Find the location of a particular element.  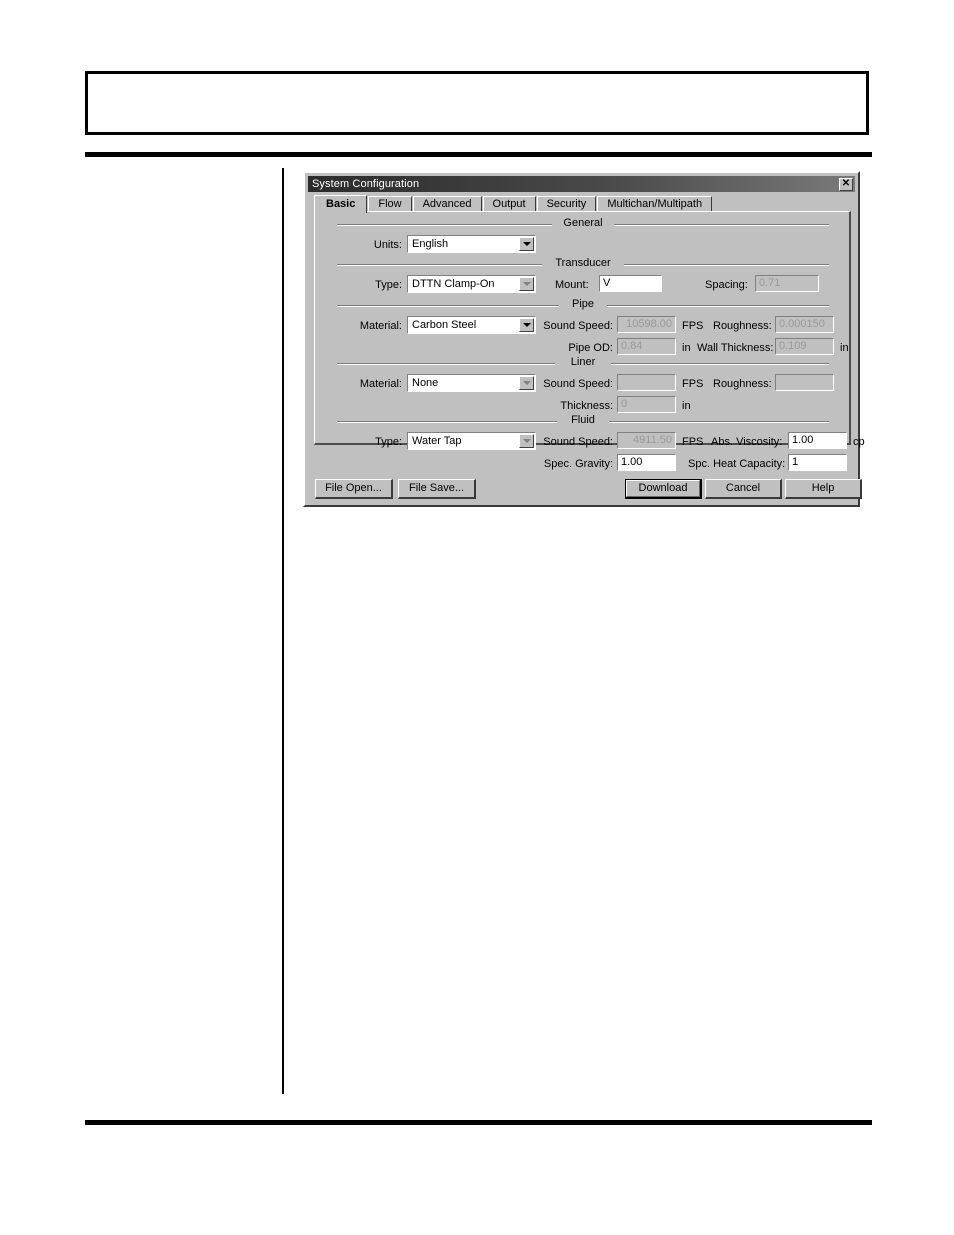

download-button: Download is located at coordinates (663, 489).